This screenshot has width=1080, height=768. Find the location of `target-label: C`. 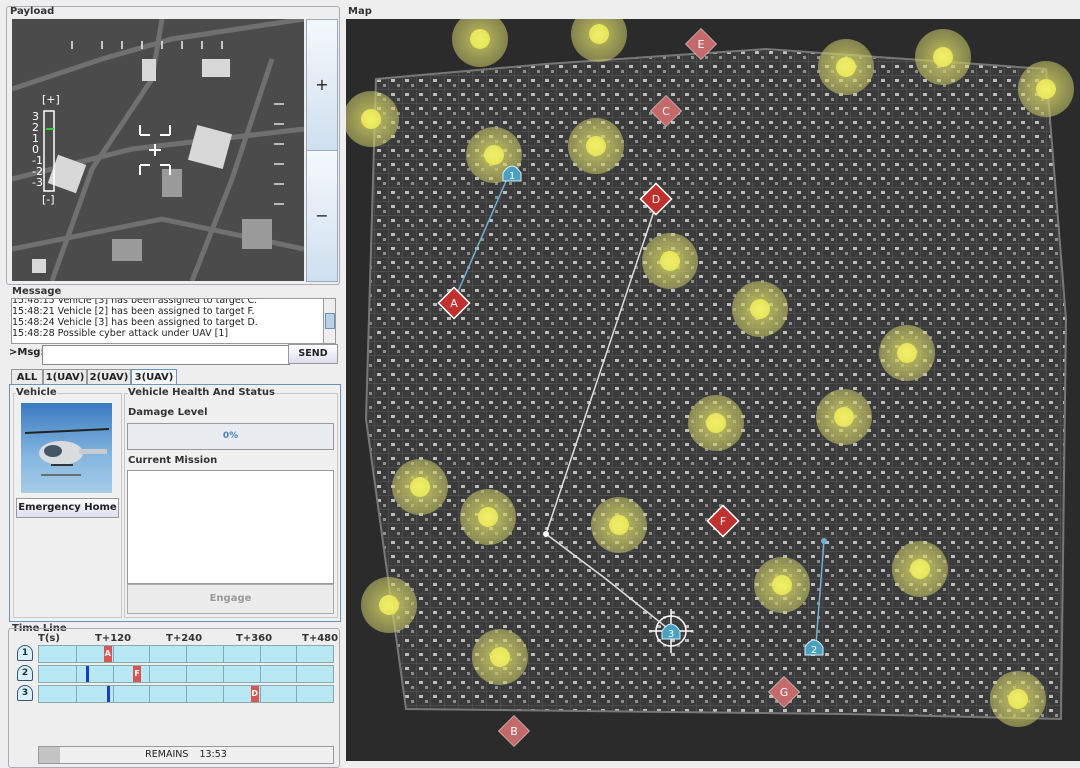

target-label: C is located at coordinates (666, 111).